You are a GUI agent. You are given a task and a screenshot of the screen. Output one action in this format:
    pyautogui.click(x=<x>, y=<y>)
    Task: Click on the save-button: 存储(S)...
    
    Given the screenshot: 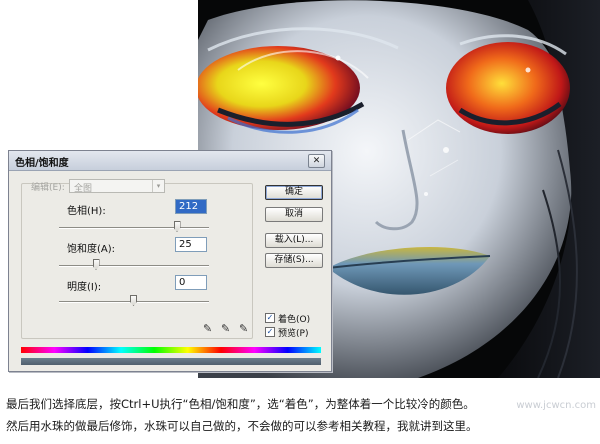 What is the action you would take?
    pyautogui.click(x=294, y=260)
    